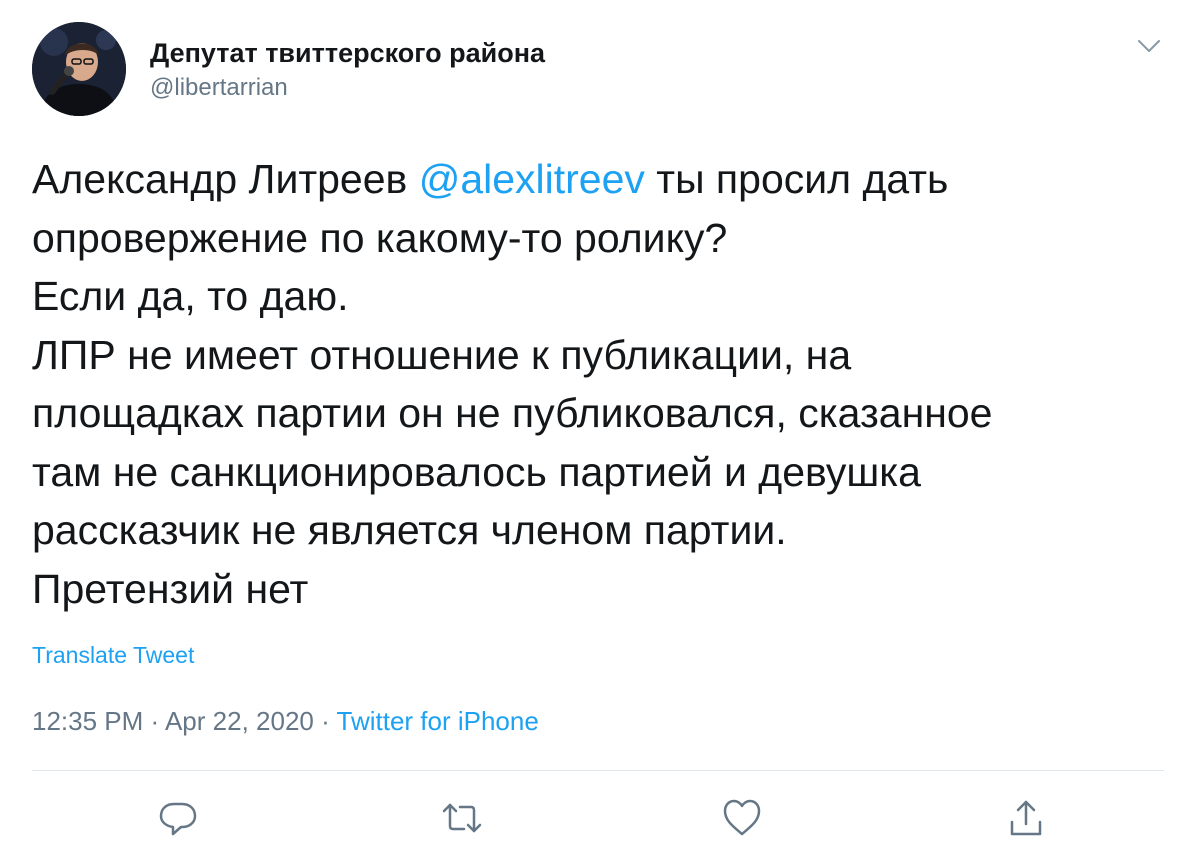  What do you see at coordinates (225, 179) in the screenshot?
I see `tweet-text-start: Александр Литреев` at bounding box center [225, 179].